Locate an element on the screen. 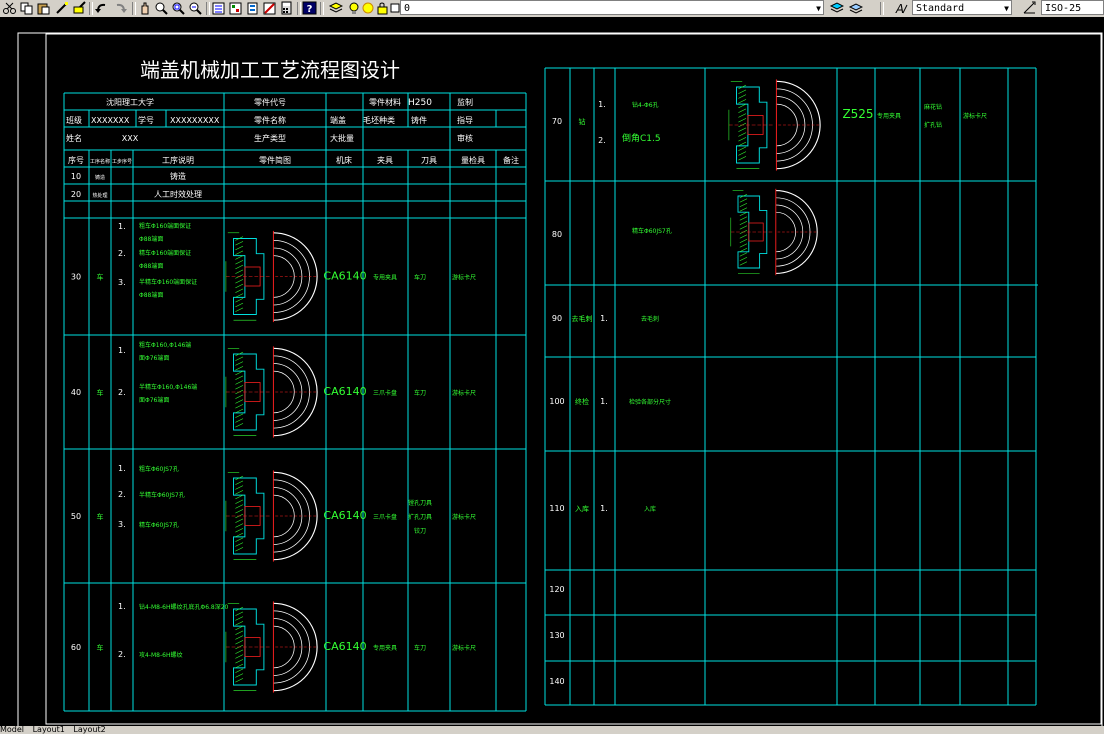 The image size is (1104, 734). match-properties-icon is located at coordinates (62, 8).